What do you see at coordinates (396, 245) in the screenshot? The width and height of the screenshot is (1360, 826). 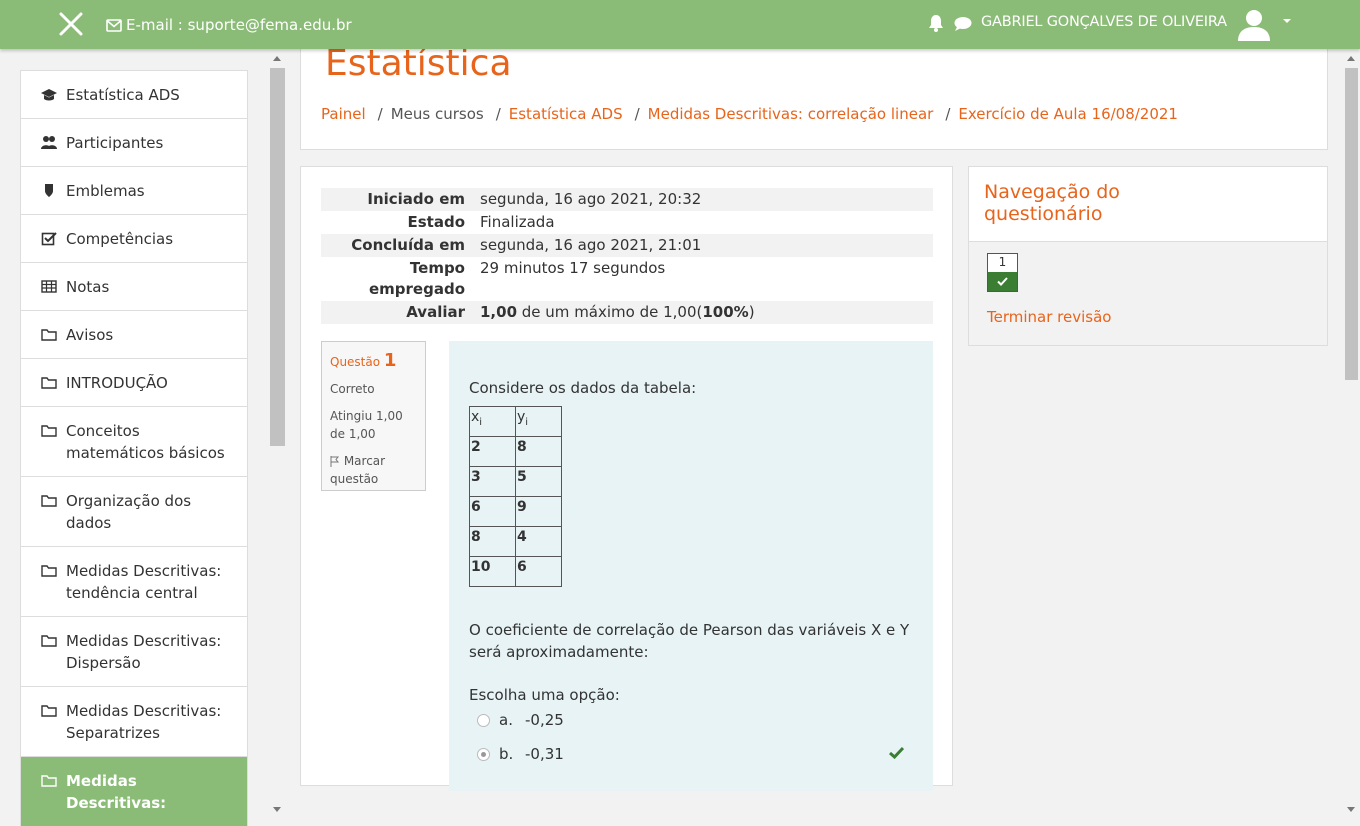 I see `summary-label: Concluída em` at bounding box center [396, 245].